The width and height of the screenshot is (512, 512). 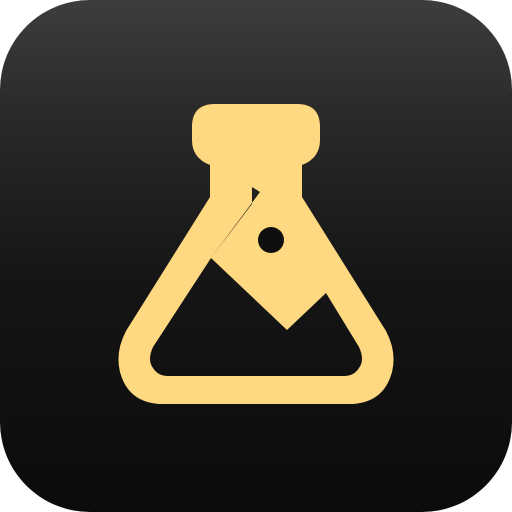 What do you see at coordinates (271, 240) in the screenshot?
I see `sun-dot` at bounding box center [271, 240].